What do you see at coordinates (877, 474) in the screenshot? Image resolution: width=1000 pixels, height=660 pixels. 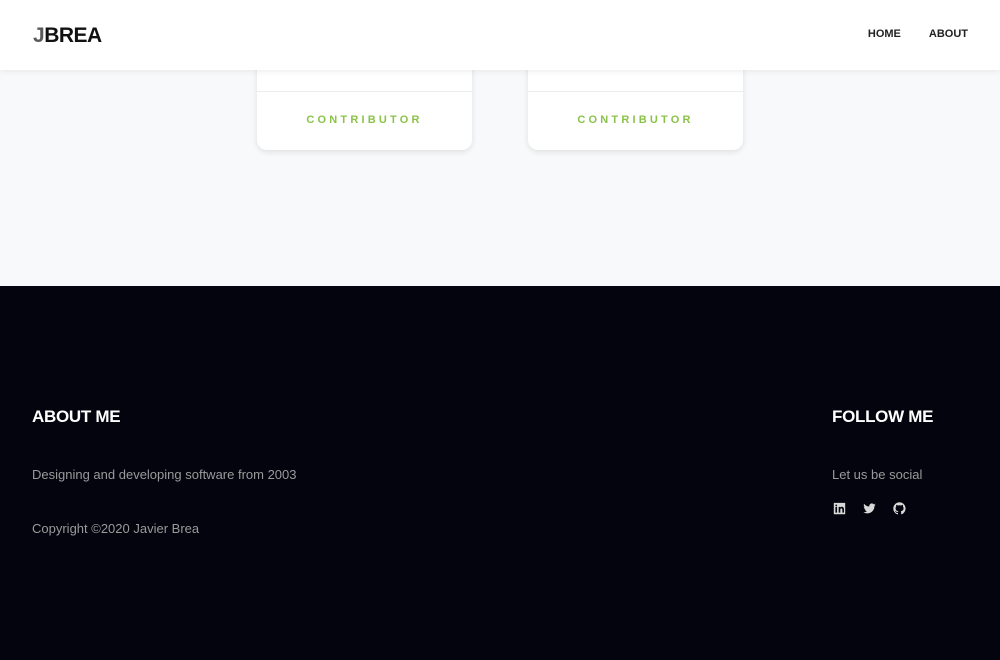 I see `follow-text: Let us be social` at bounding box center [877, 474].